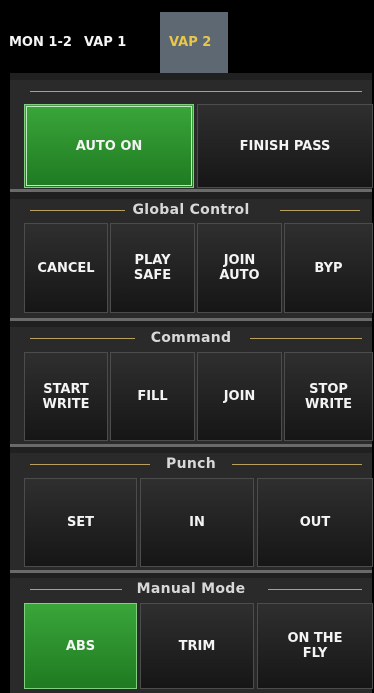 The image size is (374, 693). I want to click on byp-button: BYP, so click(328, 268).